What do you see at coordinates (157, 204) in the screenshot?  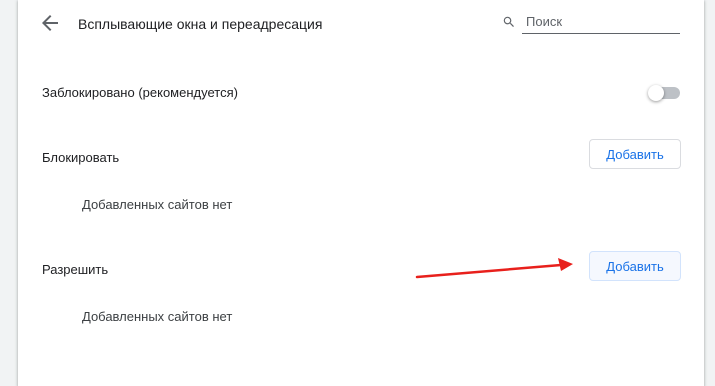 I see `block-empty-text: Добавленных сайтов нет` at bounding box center [157, 204].